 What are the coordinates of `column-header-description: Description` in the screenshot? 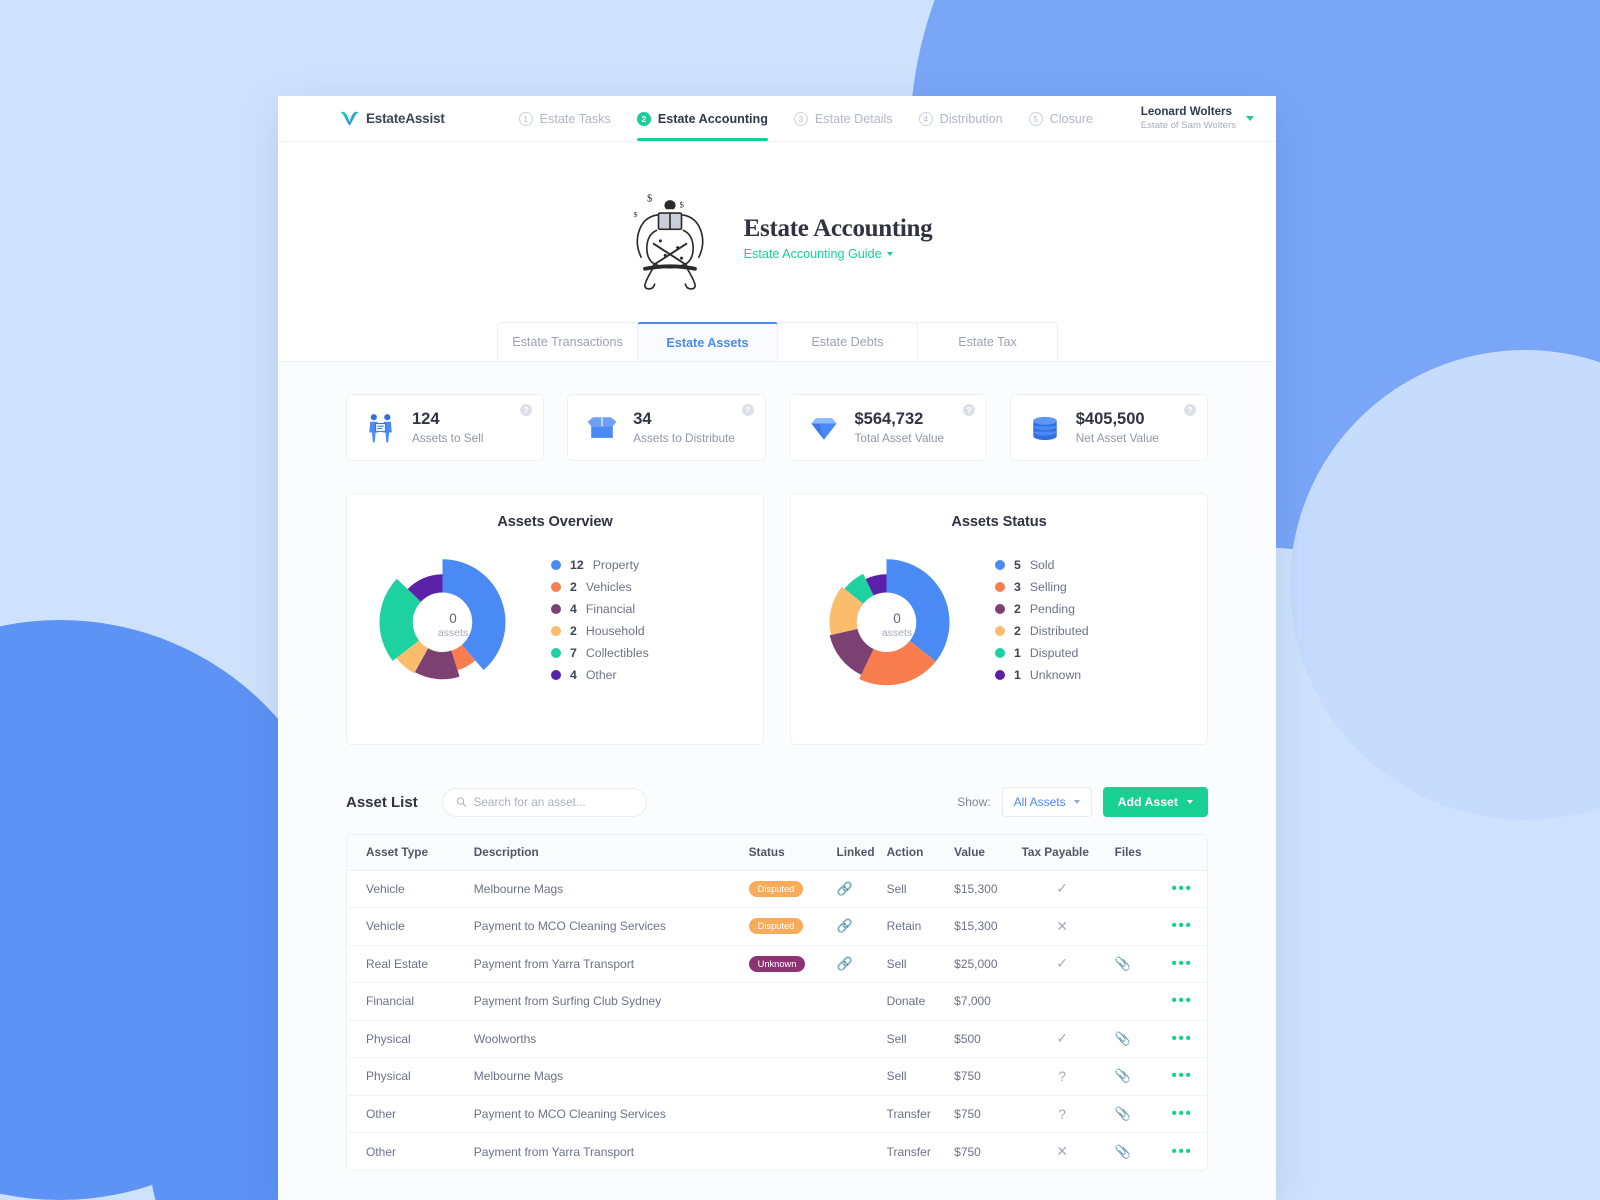 It's located at (605, 853).